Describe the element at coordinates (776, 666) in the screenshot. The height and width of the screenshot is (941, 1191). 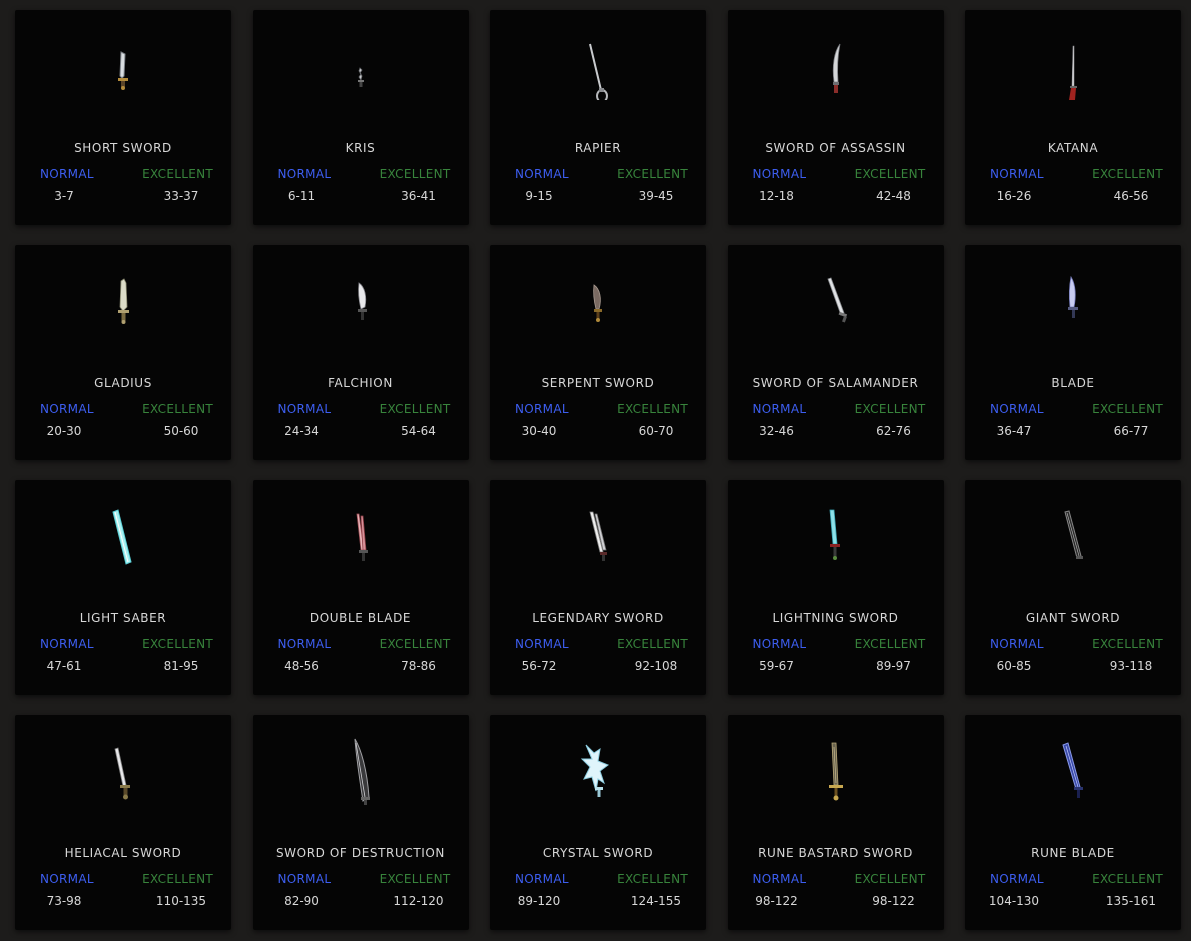
I see `normal-damage: 59-67` at that location.